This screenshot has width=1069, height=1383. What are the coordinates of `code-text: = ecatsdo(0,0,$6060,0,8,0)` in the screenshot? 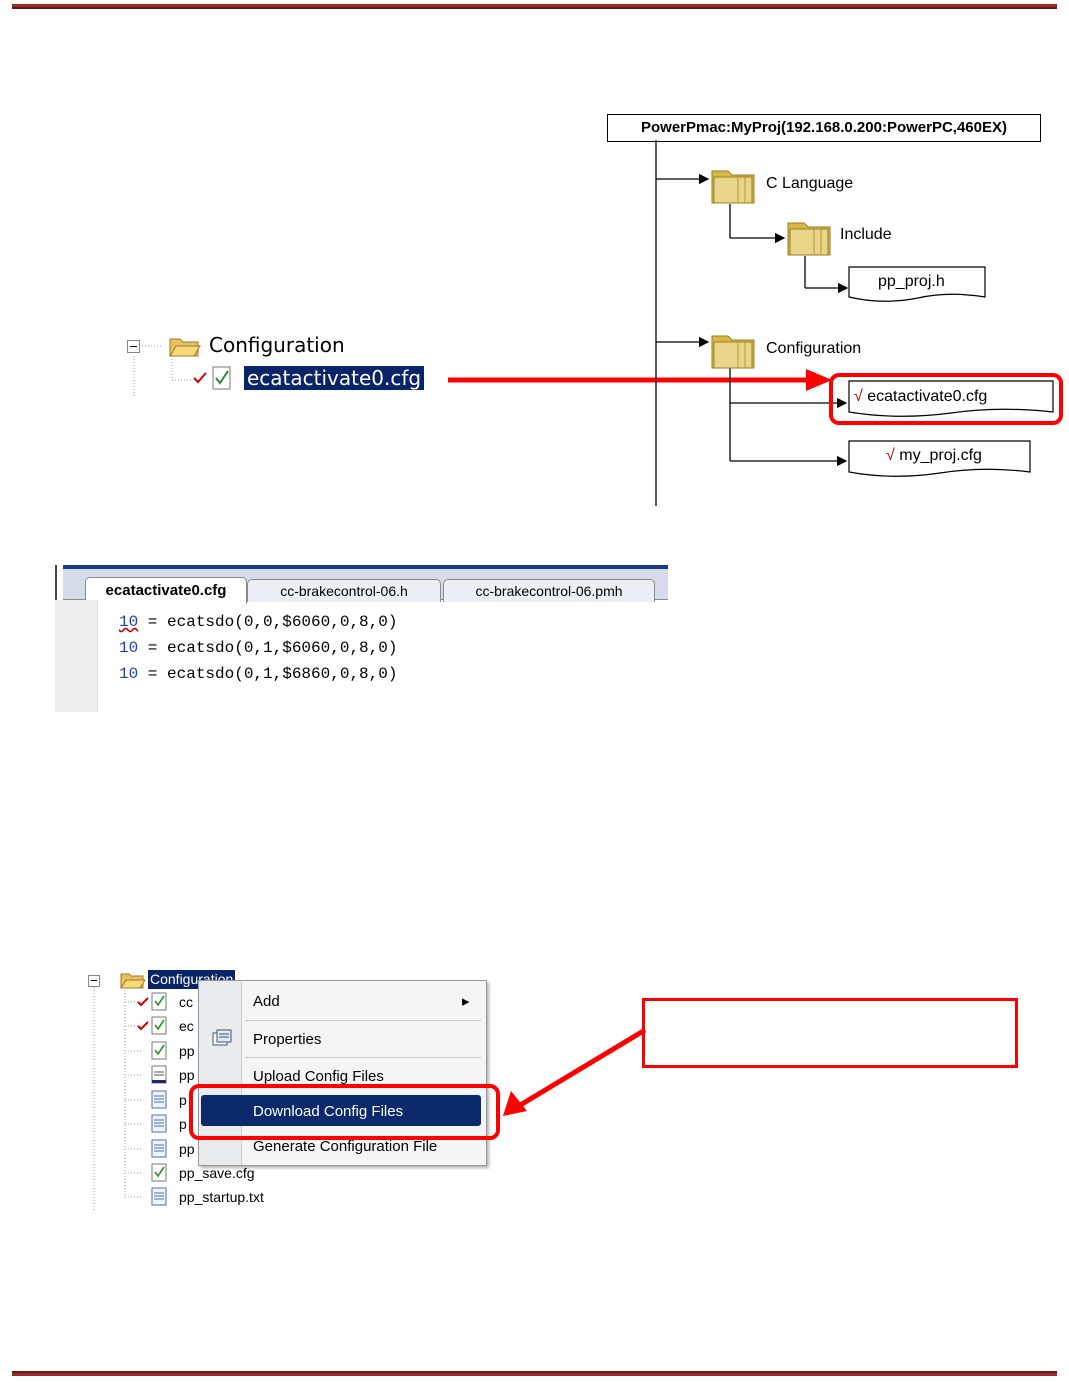 It's located at (268, 622).